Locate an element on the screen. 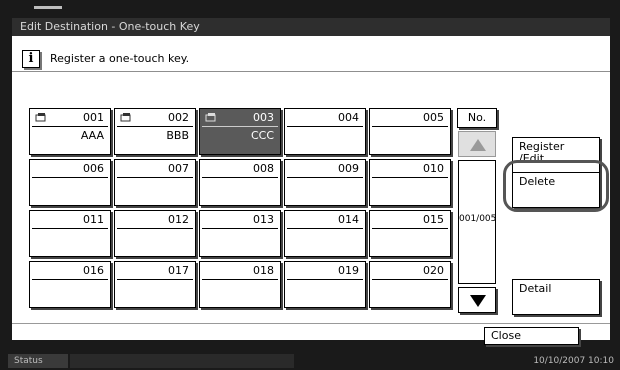 The image size is (620, 370). status-datetime: 10/10/2007 10:10 is located at coordinates (573, 361).